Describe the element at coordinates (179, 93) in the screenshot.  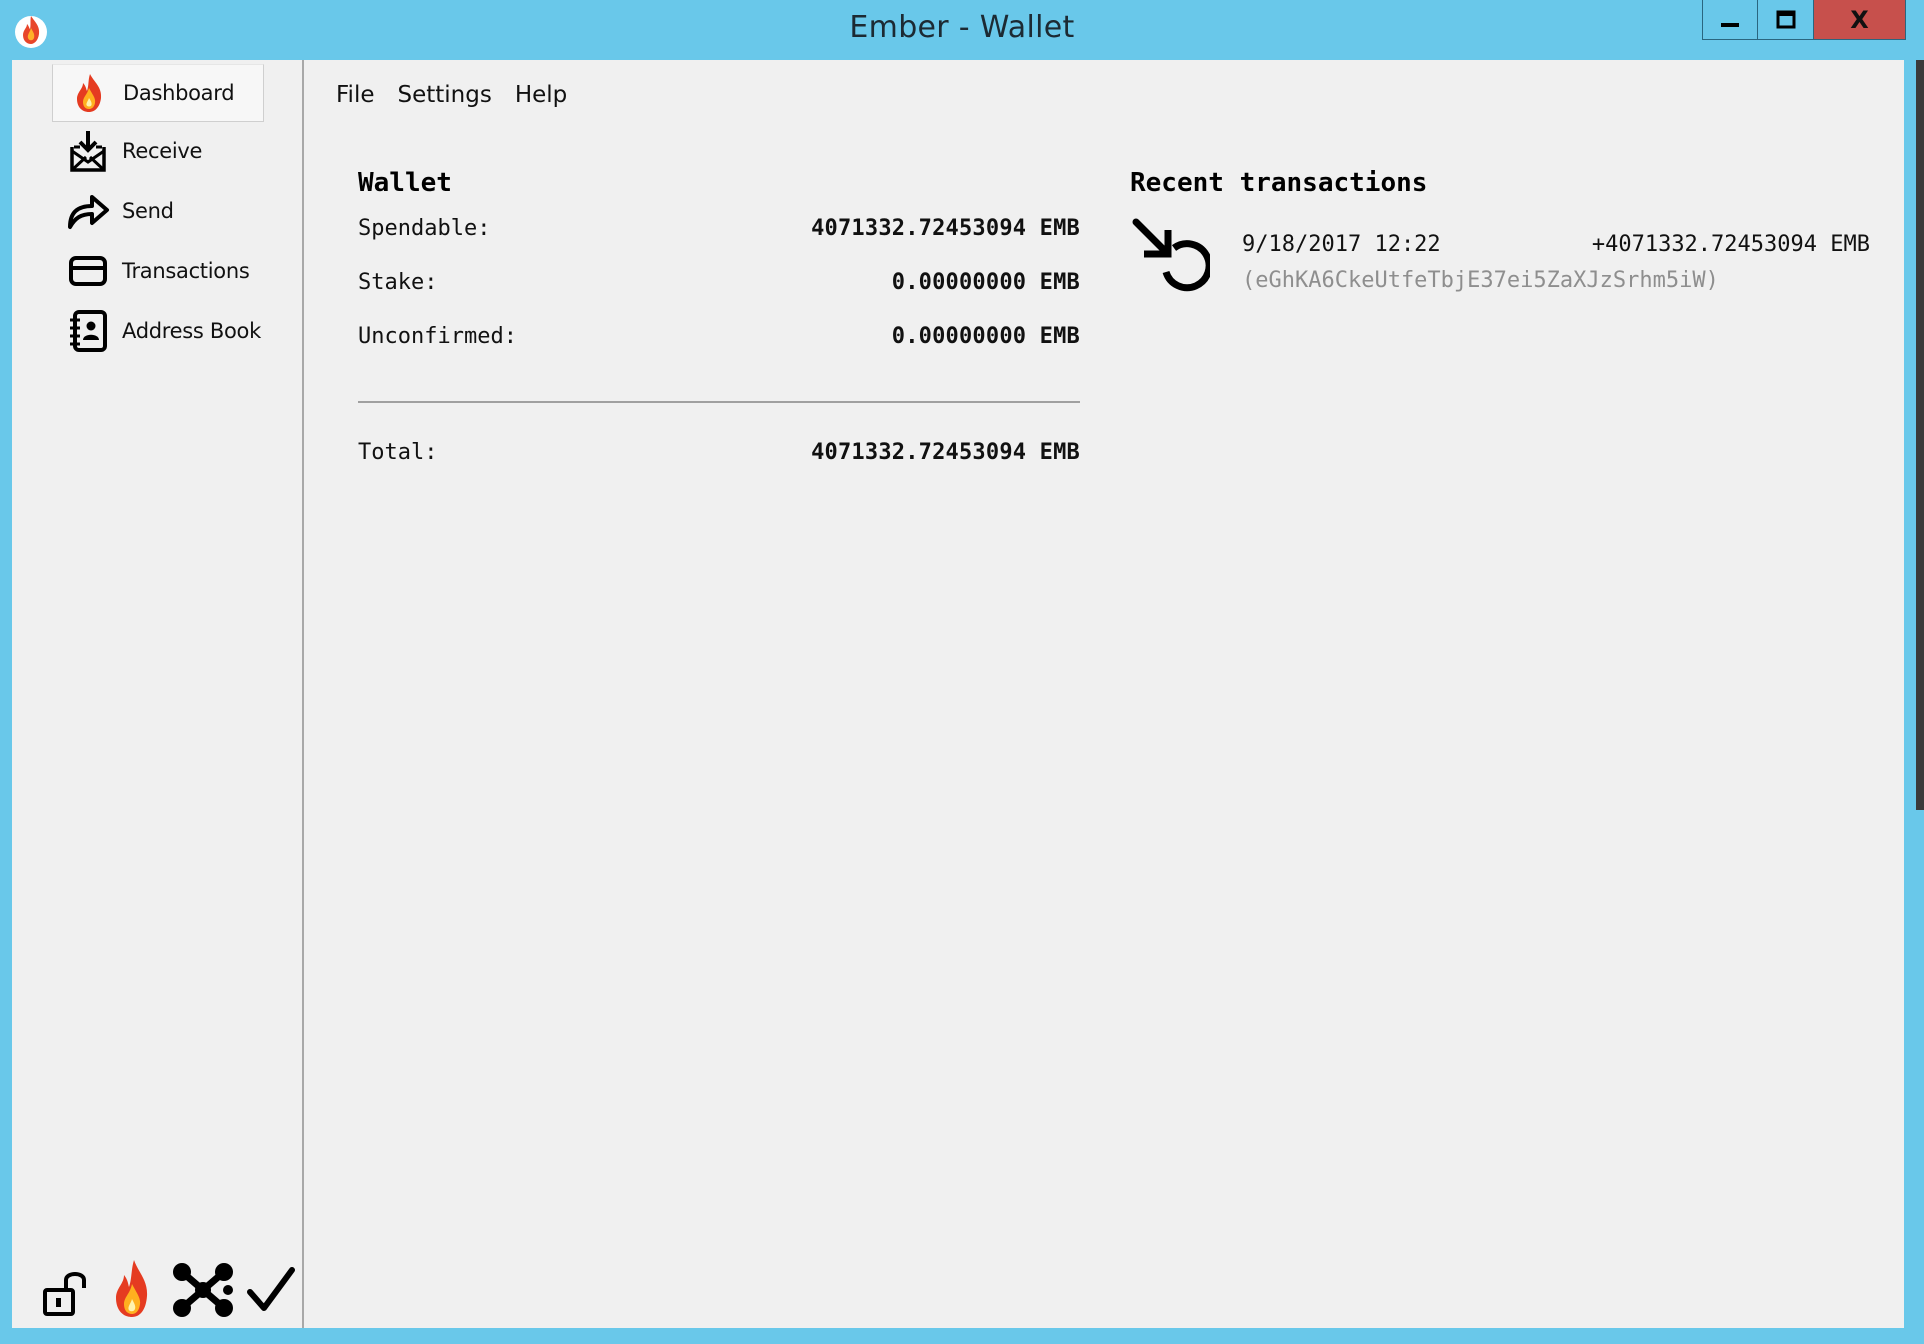
I see `sidebar-item-label: Dashboard` at that location.